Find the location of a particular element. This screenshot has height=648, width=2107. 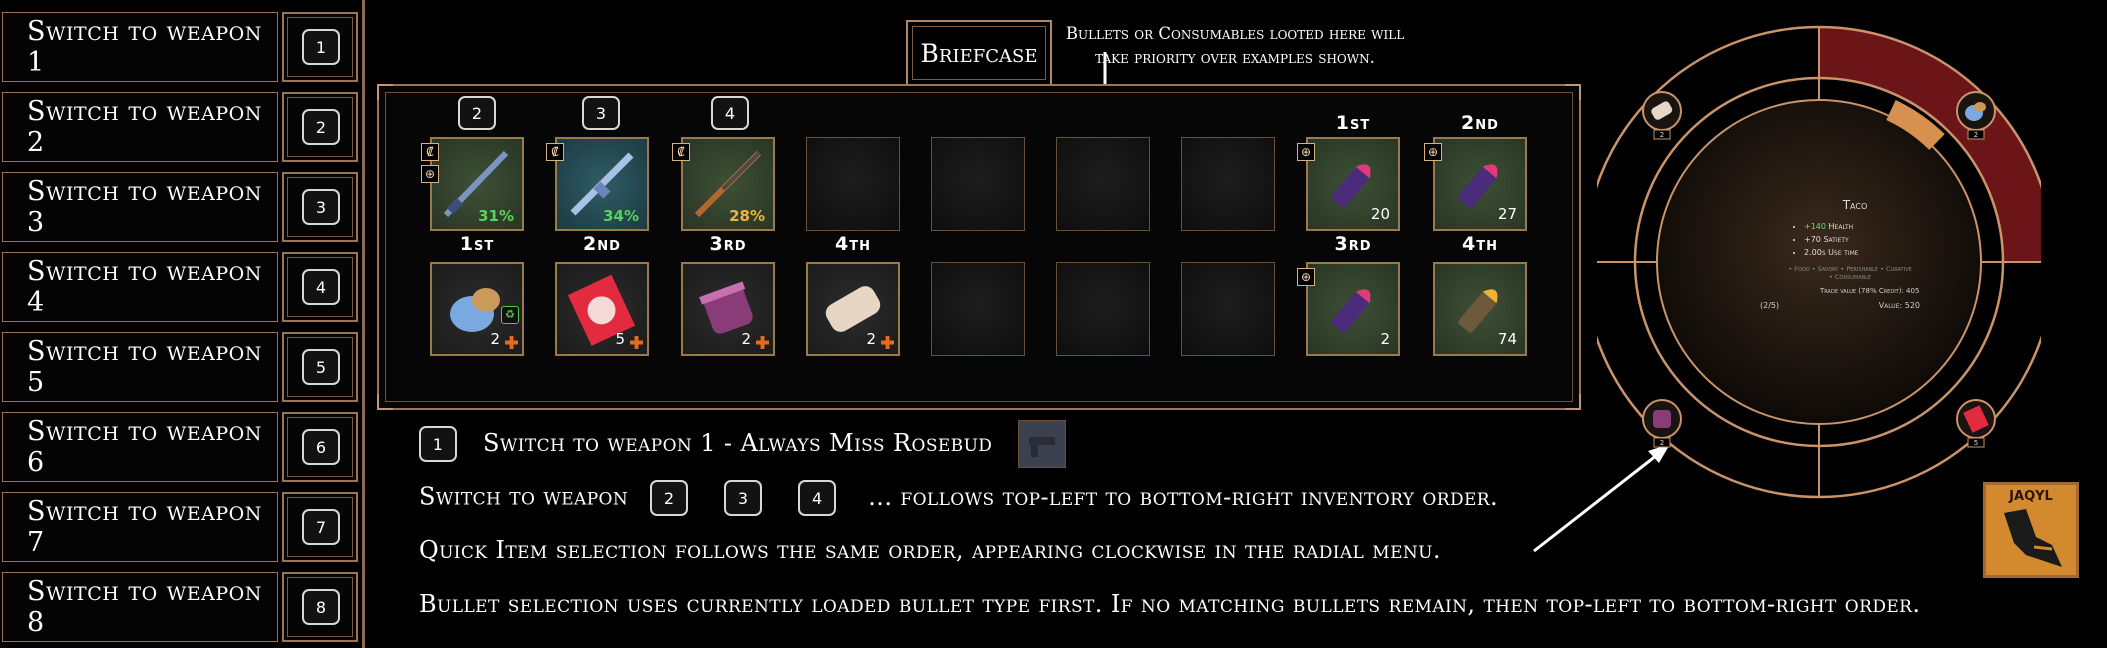

durability-value: 28% is located at coordinates (747, 216).